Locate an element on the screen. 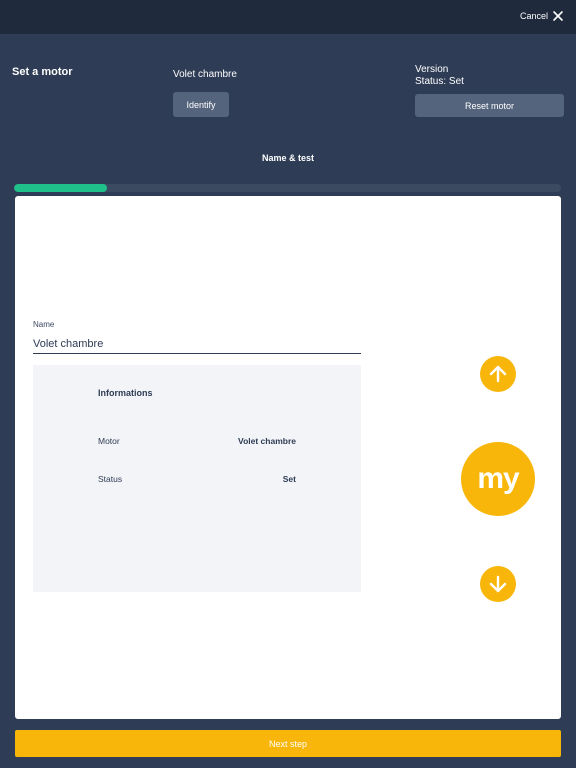 This screenshot has width=576, height=768. my-button: my is located at coordinates (498, 479).